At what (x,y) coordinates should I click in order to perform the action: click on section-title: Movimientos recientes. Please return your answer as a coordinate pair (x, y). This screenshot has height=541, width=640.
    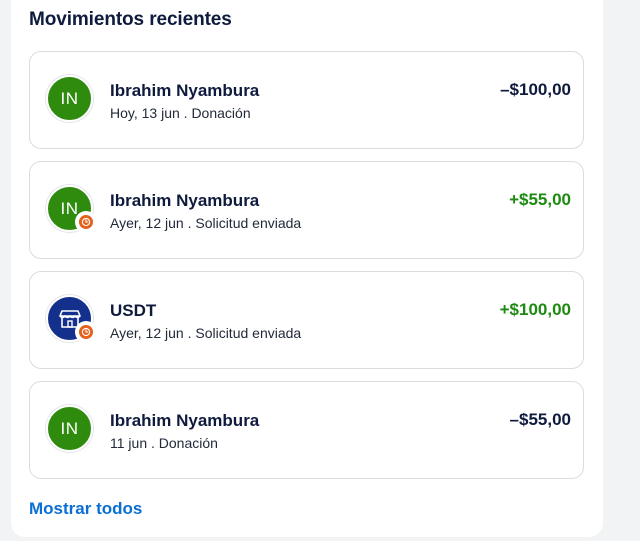
    Looking at the image, I should click on (130, 19).